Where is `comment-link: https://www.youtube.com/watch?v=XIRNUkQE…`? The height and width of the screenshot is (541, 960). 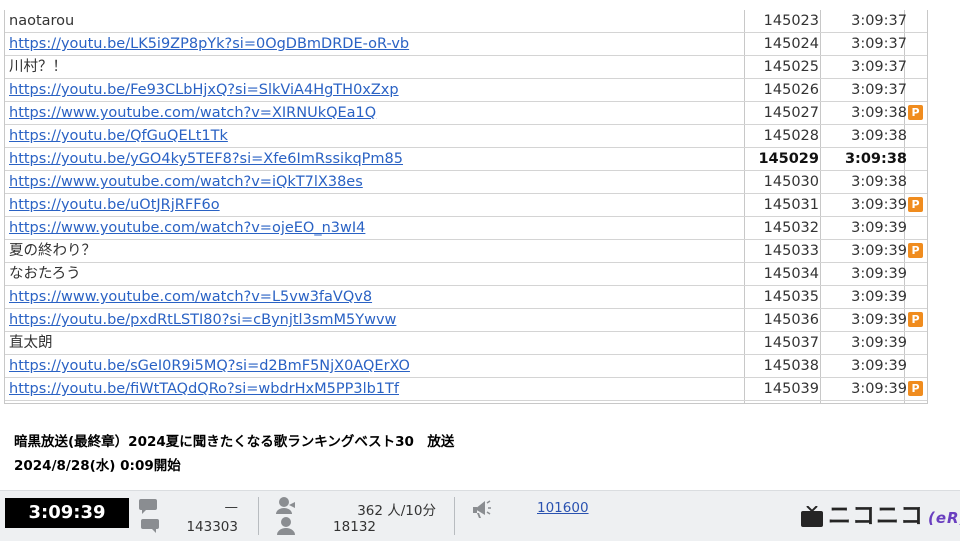 comment-link: https://www.youtube.com/watch?v=XIRNUkQE… is located at coordinates (376, 113).